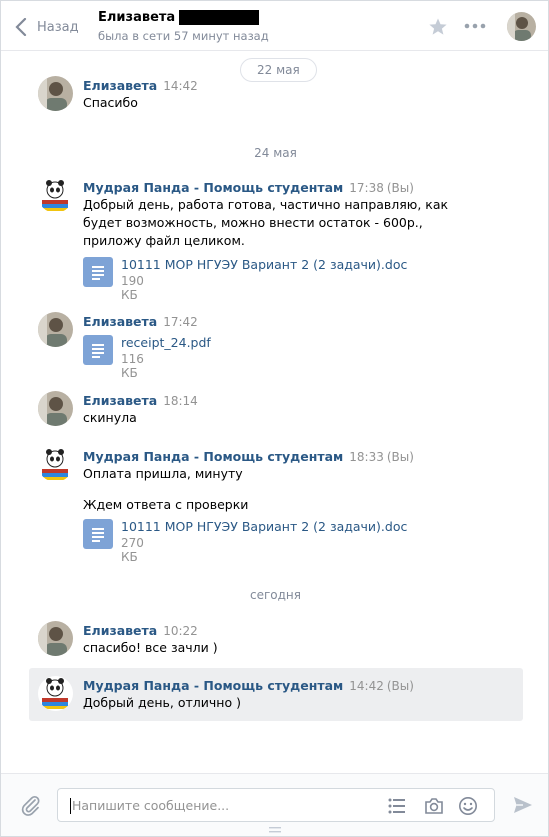 The height and width of the screenshot is (837, 549). I want to click on message-text: Спасибо, so click(110, 102).